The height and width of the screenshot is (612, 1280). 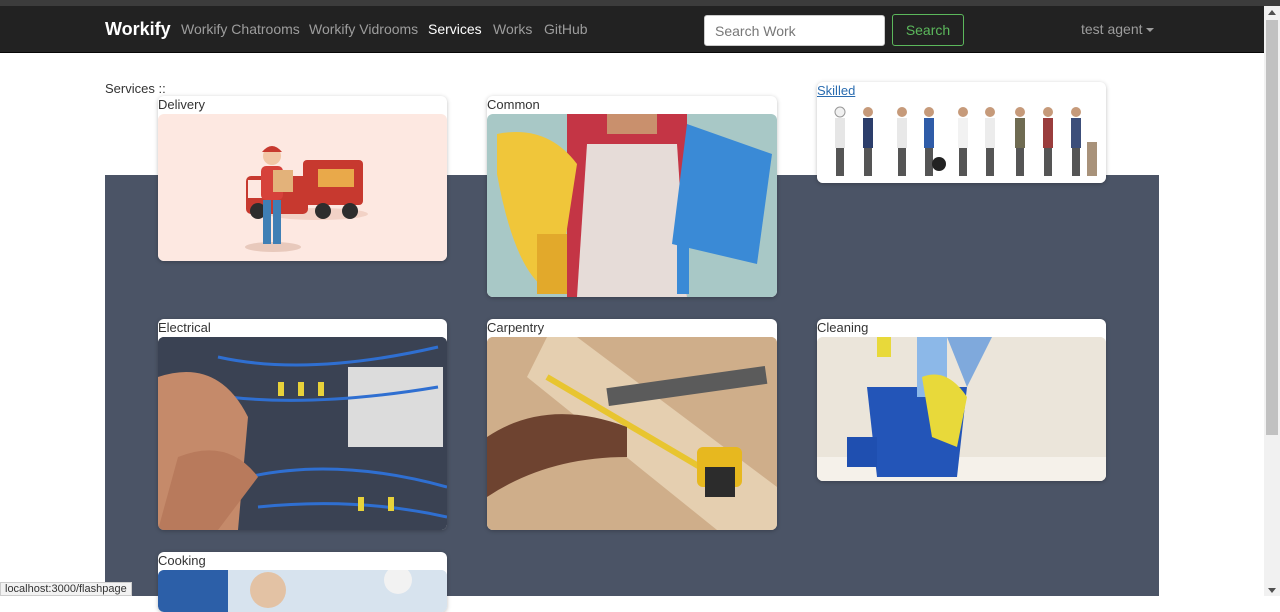 What do you see at coordinates (1149, 30) in the screenshot?
I see `caret-down-icon` at bounding box center [1149, 30].